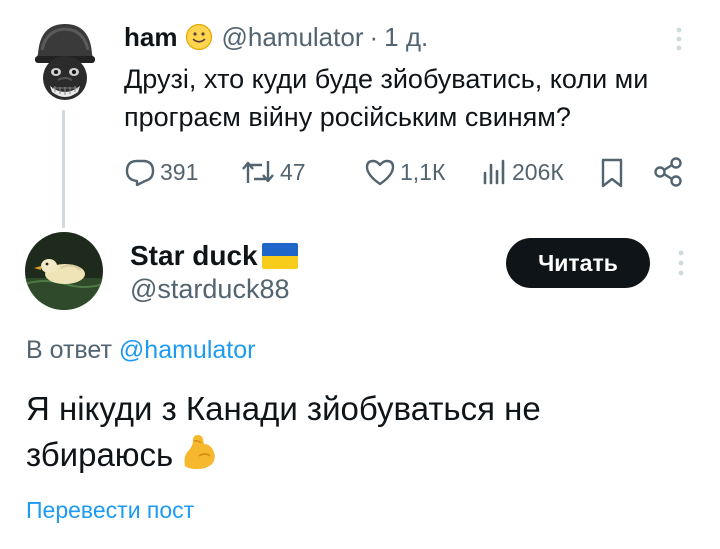 The image size is (720, 549). I want to click on bookmark-icon, so click(612, 172).